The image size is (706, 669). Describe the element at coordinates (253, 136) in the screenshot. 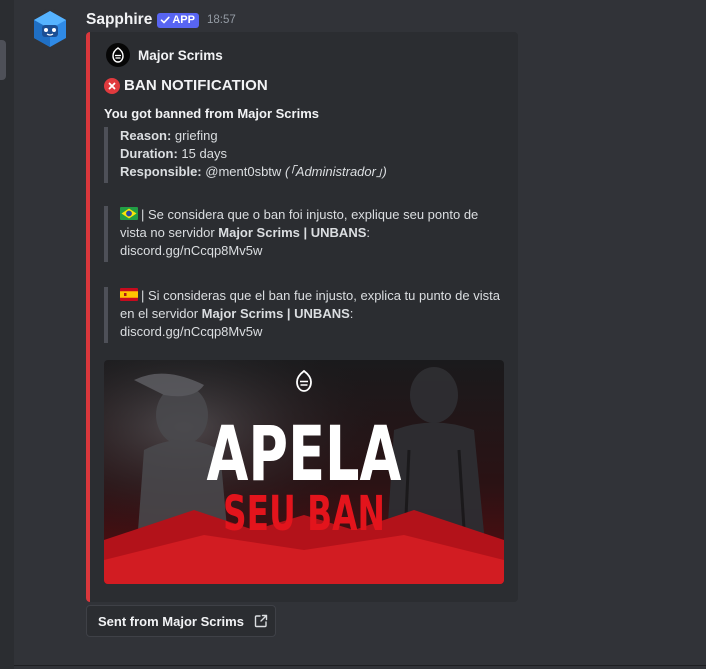

I see `reason-line: Reason: griefing` at that location.